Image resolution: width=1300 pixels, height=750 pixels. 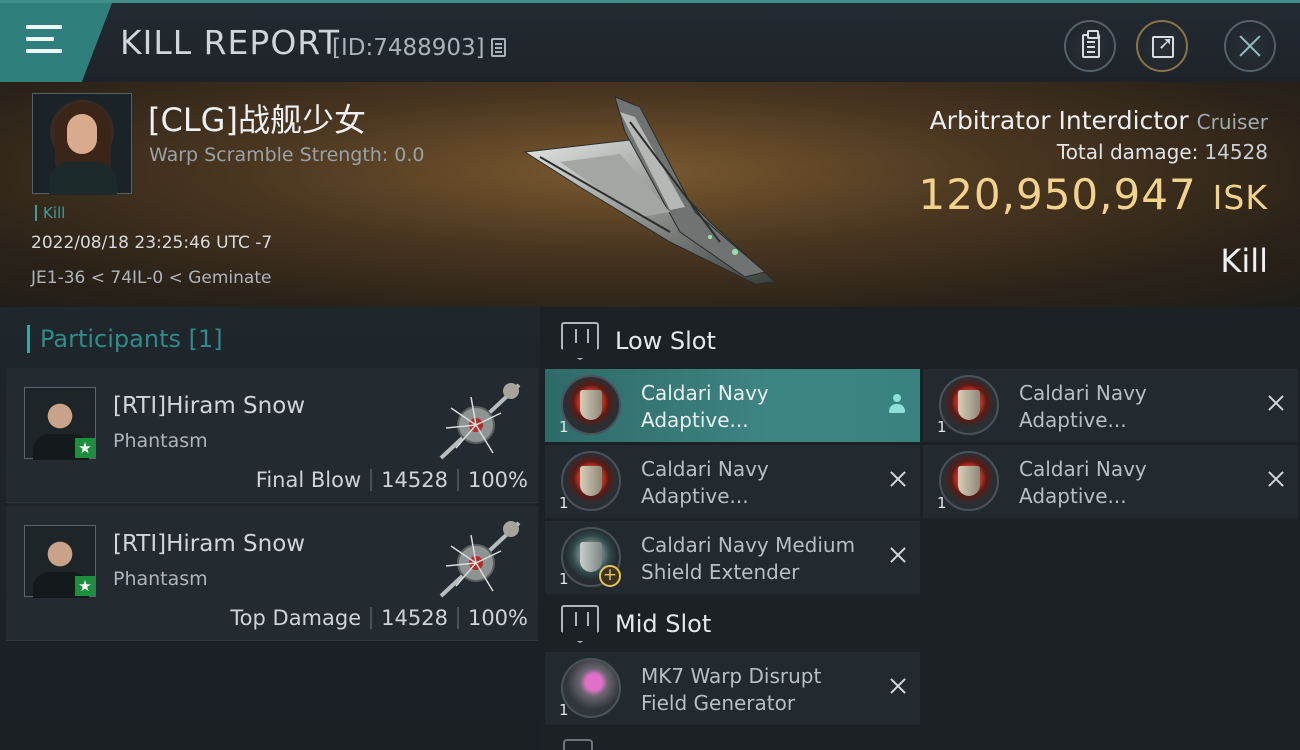 I want to click on participant-role: Top Damage, so click(x=296, y=618).